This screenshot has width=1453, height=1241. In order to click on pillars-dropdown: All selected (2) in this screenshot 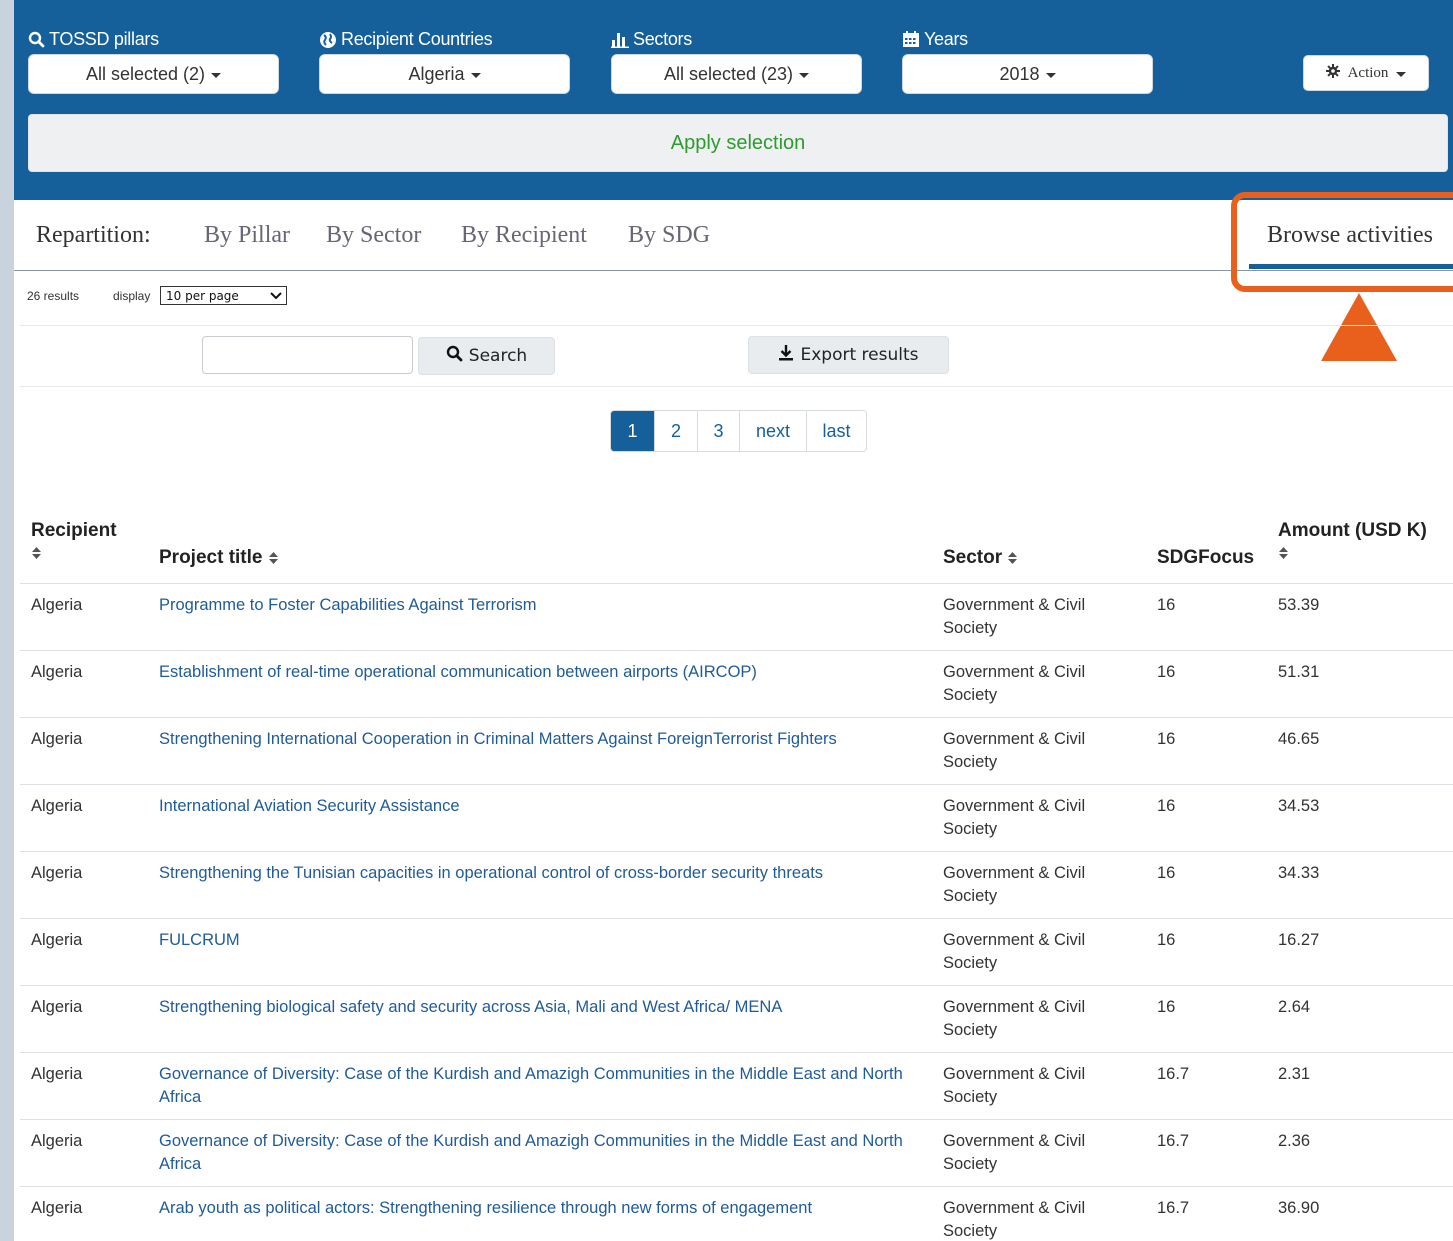, I will do `click(153, 74)`.